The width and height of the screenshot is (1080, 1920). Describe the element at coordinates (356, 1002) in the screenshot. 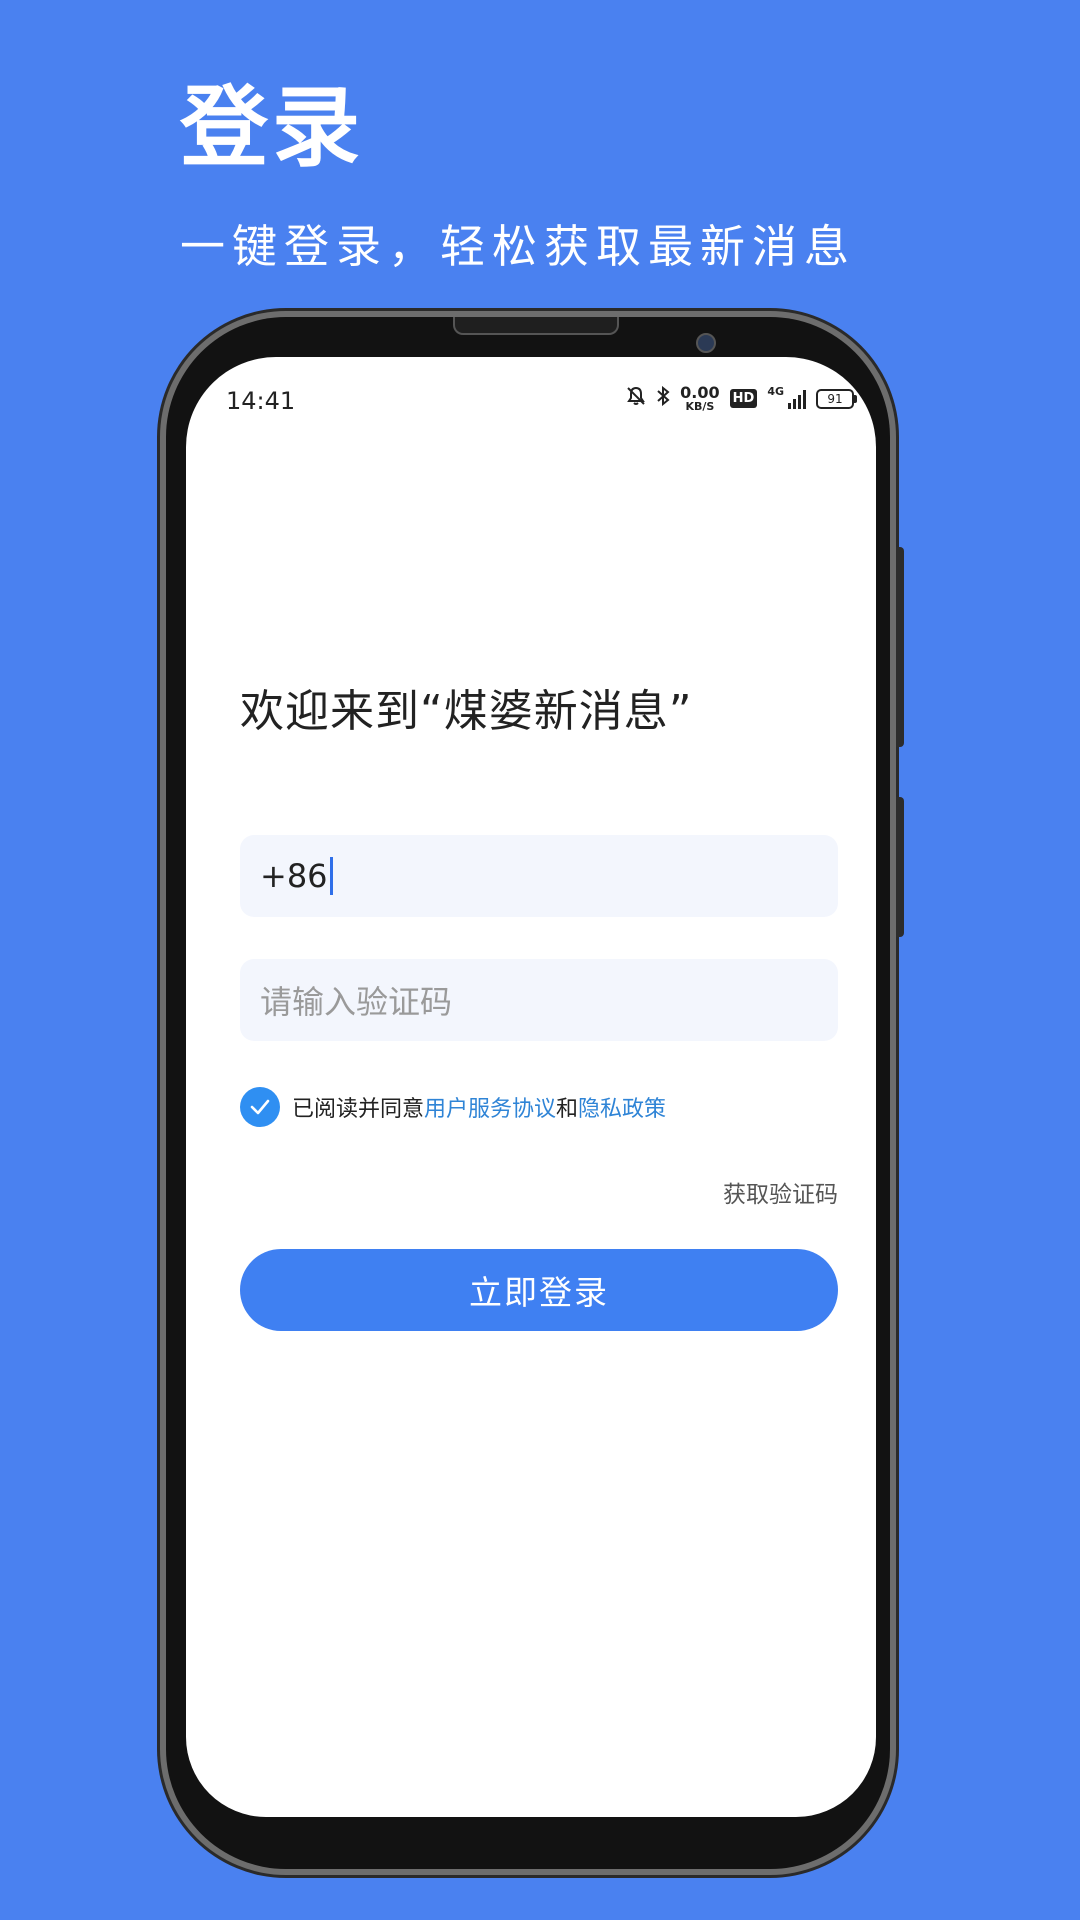

I see `code-input-placeholder: 请输入验证码` at that location.